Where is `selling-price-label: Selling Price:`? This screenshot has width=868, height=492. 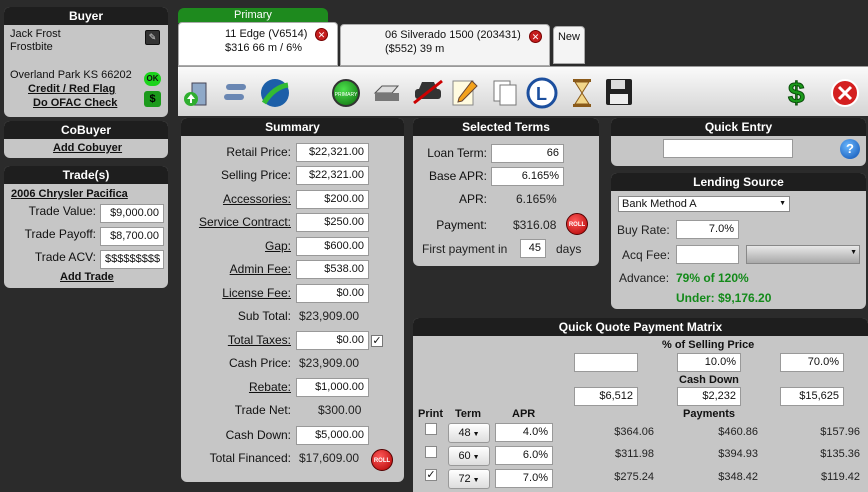 selling-price-label: Selling Price: is located at coordinates (255, 175).